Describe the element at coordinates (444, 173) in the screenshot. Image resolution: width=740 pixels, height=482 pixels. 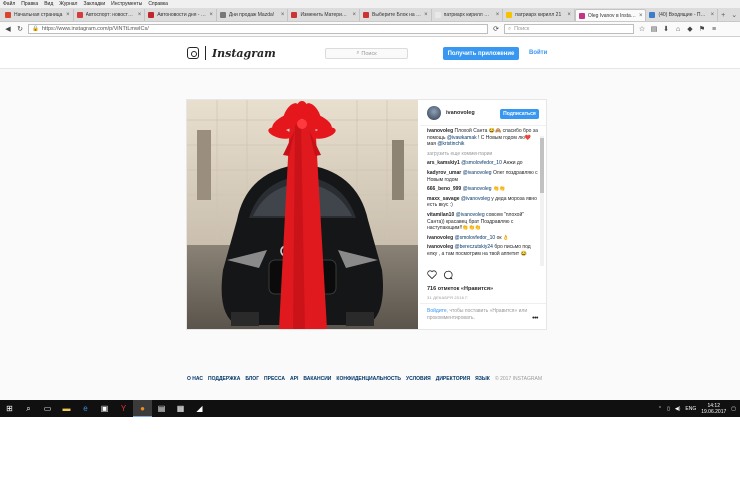
I see `comment-username: kadyrov_umar` at that location.